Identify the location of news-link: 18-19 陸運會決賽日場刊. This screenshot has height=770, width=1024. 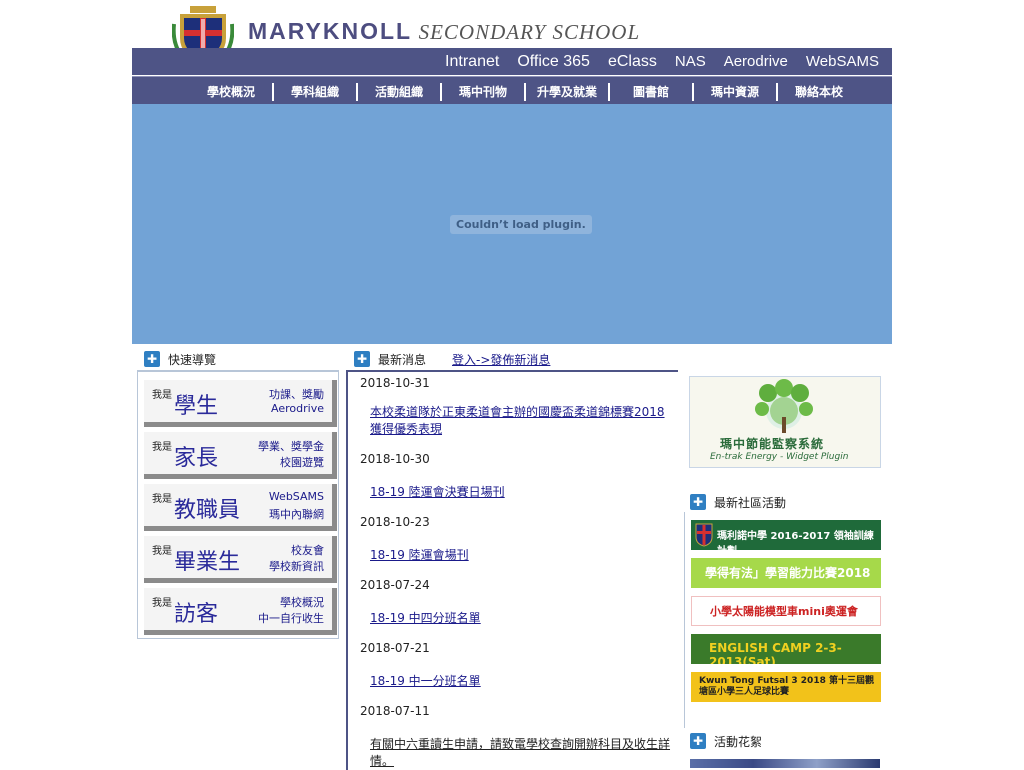
(520, 492).